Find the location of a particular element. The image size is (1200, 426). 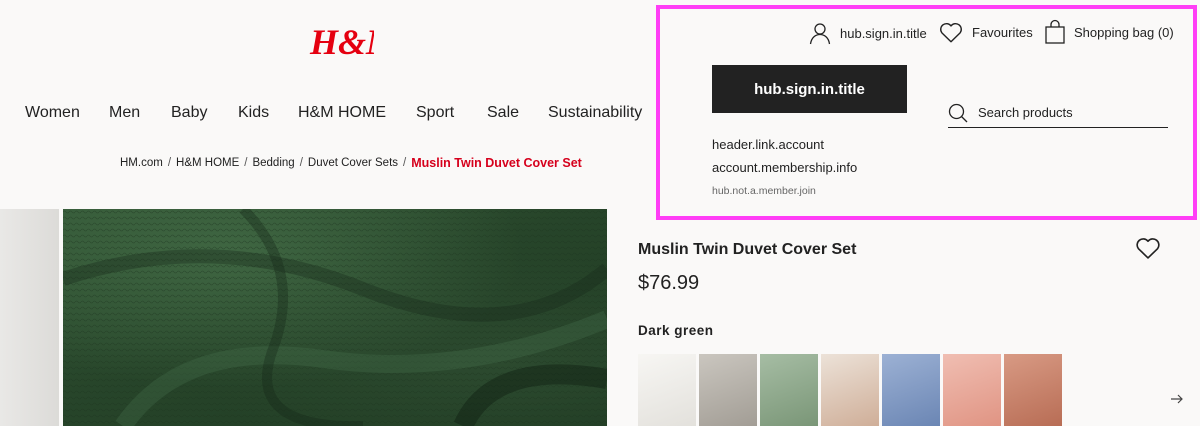

breadcrumb-current: Muslin Twin Duvet Cover Set is located at coordinates (496, 163).